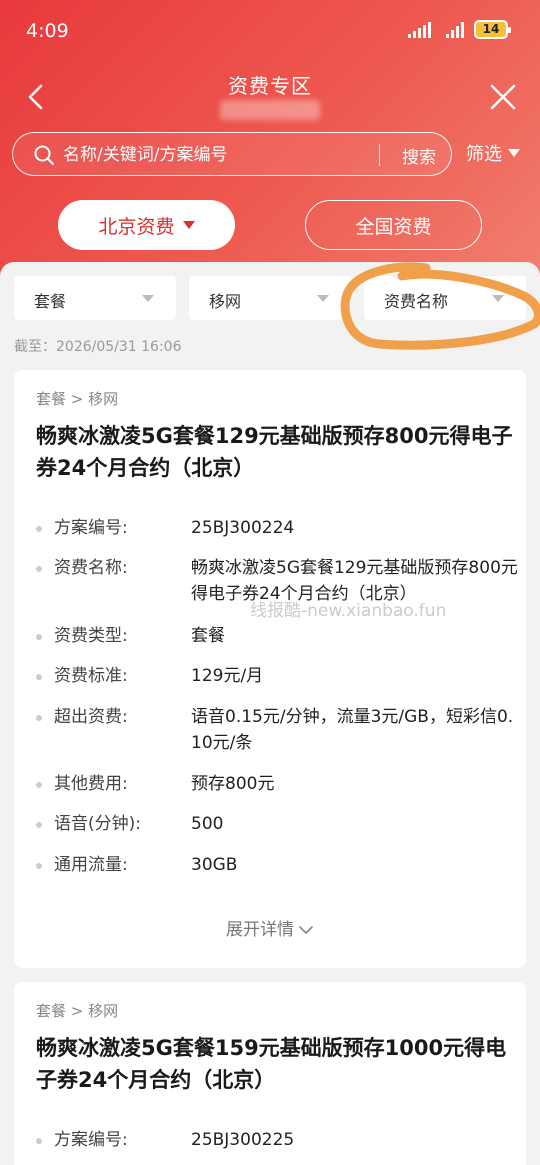 This screenshot has height=1165, width=540. What do you see at coordinates (233, 784) in the screenshot?
I see `field-value: 预存800元` at bounding box center [233, 784].